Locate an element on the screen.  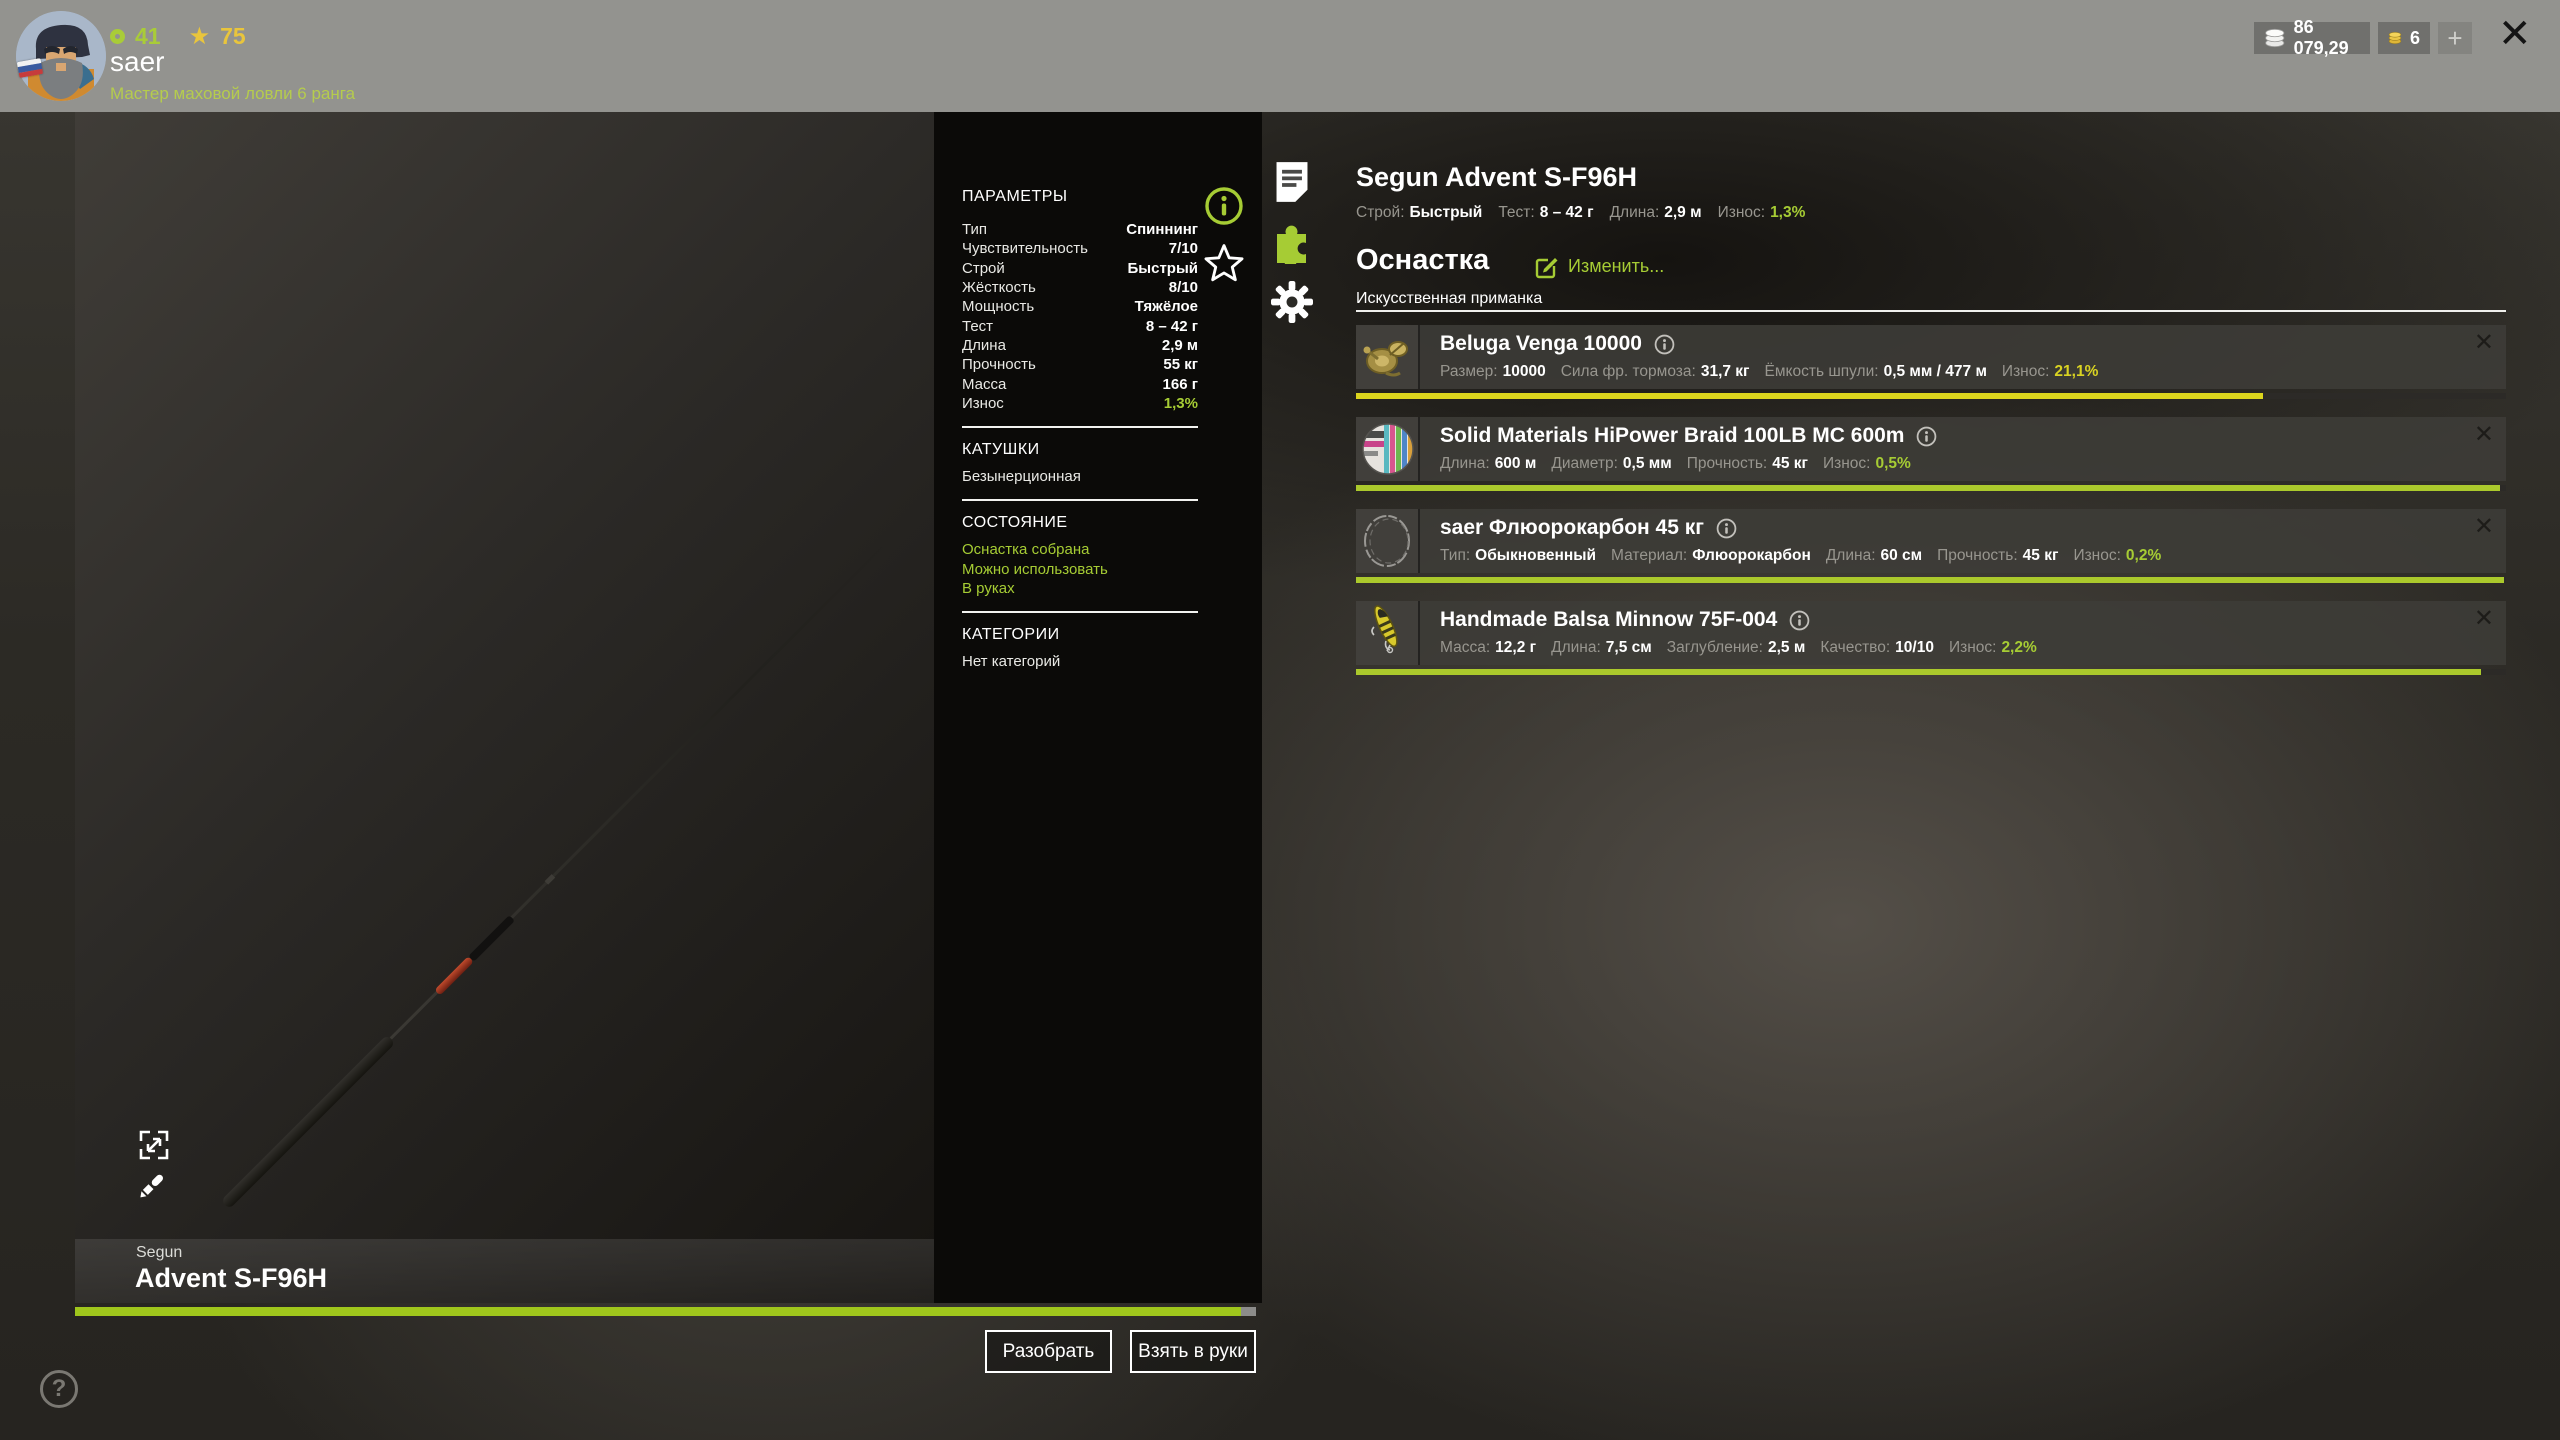
stat-value: 2,2% is located at coordinates (2019, 647).